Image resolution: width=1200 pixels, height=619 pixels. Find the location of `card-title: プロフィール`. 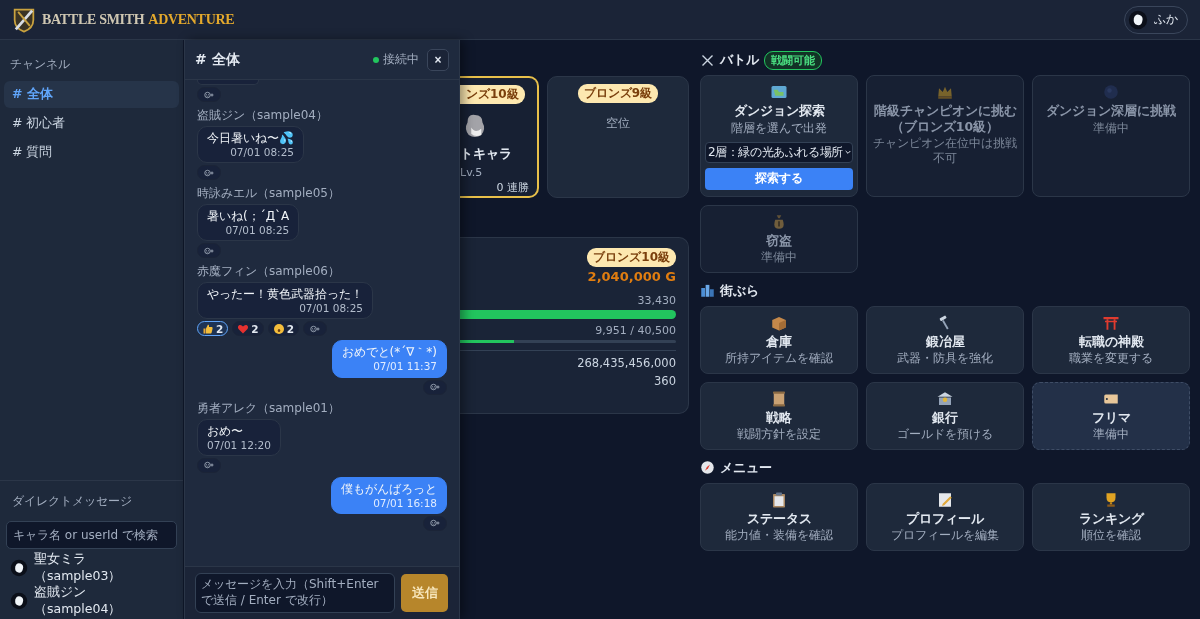

card-title: プロフィール is located at coordinates (945, 518).